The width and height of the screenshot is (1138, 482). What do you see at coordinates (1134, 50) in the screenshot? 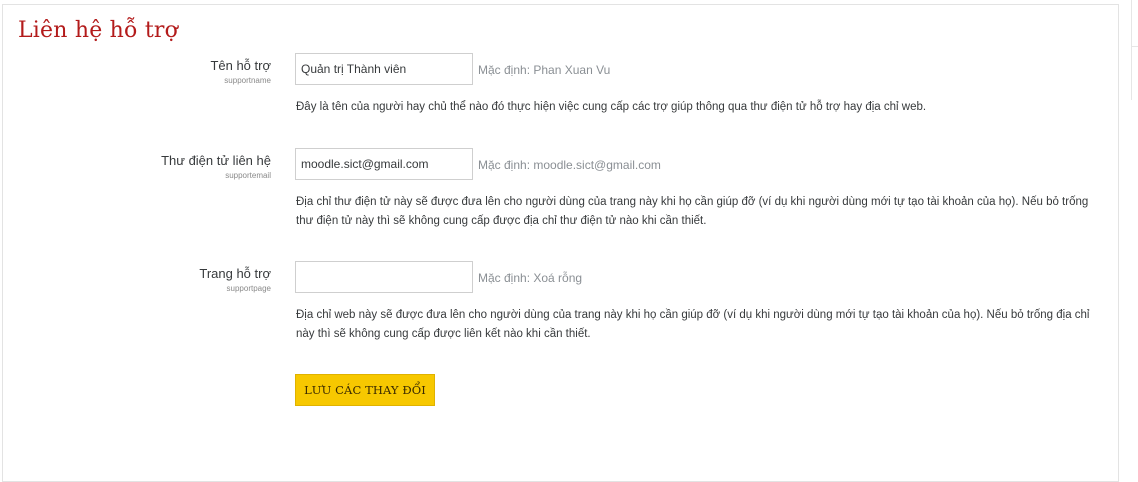
I see `page-scroll-edge` at bounding box center [1134, 50].